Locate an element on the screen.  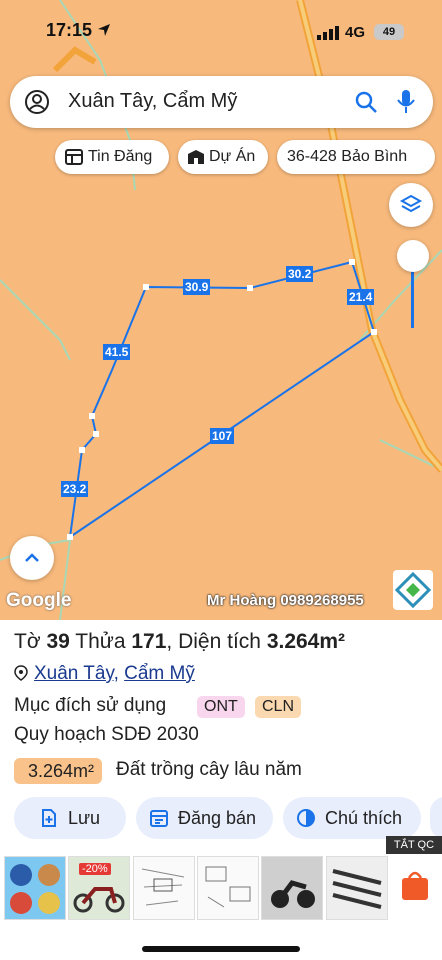
chevron-up-icon is located at coordinates (32, 557).